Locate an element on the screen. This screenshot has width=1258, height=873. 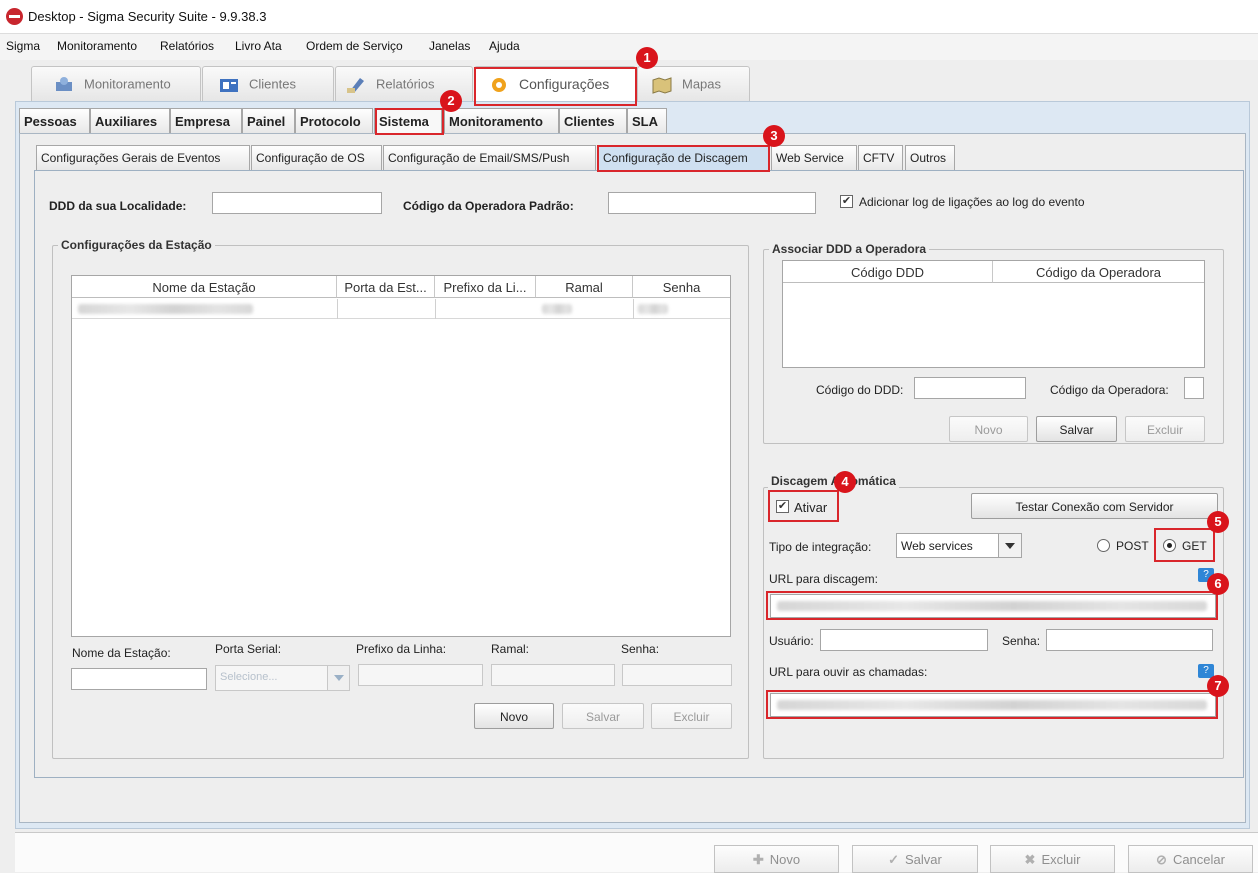
url-ouvir-label: URL para ouvir as chamadas: is located at coordinates (848, 672).